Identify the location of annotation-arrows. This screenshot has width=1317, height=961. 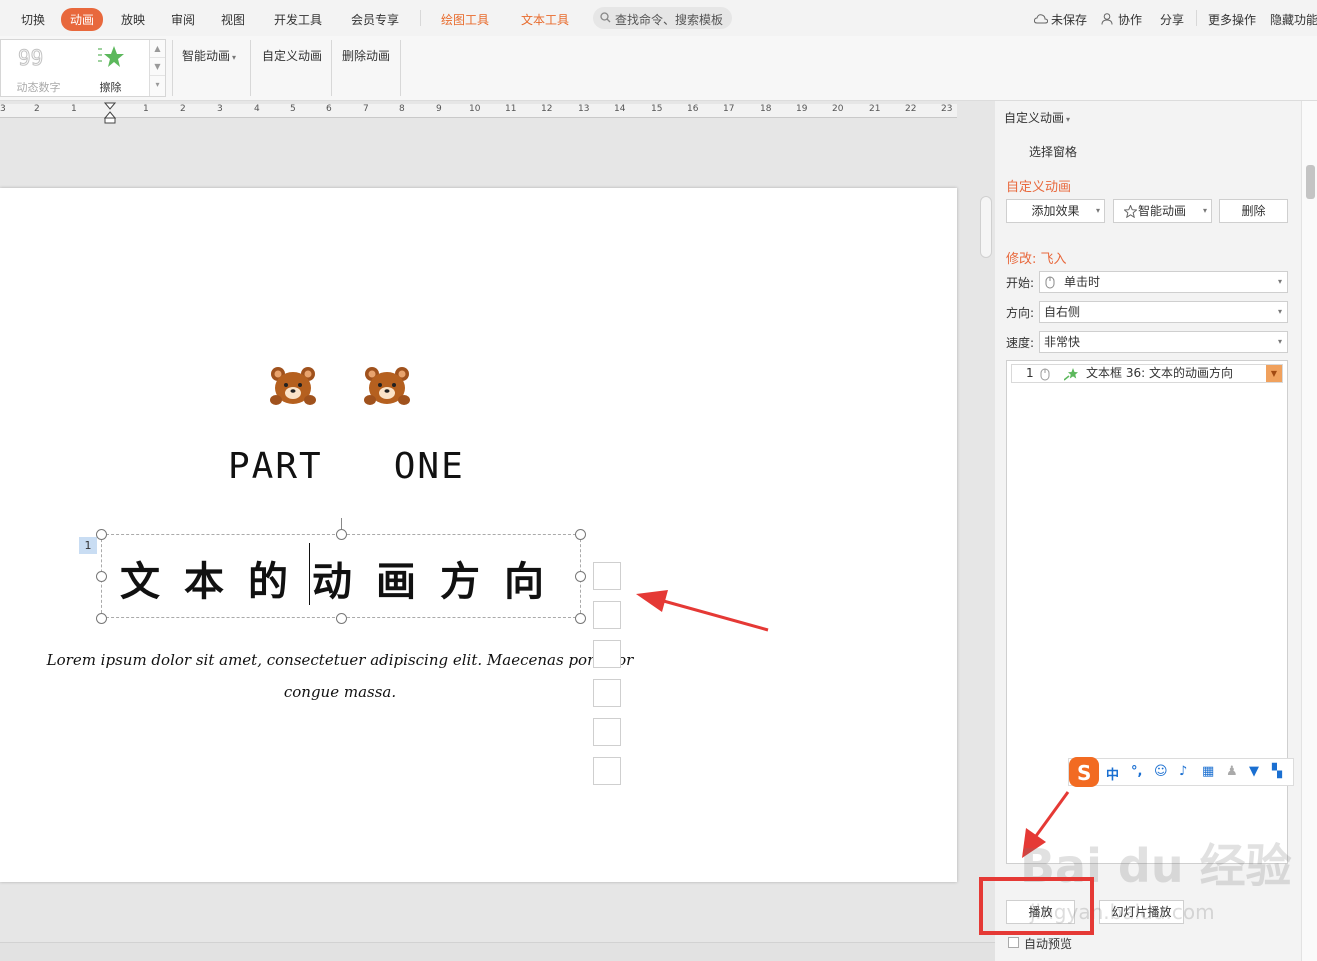
(853, 724).